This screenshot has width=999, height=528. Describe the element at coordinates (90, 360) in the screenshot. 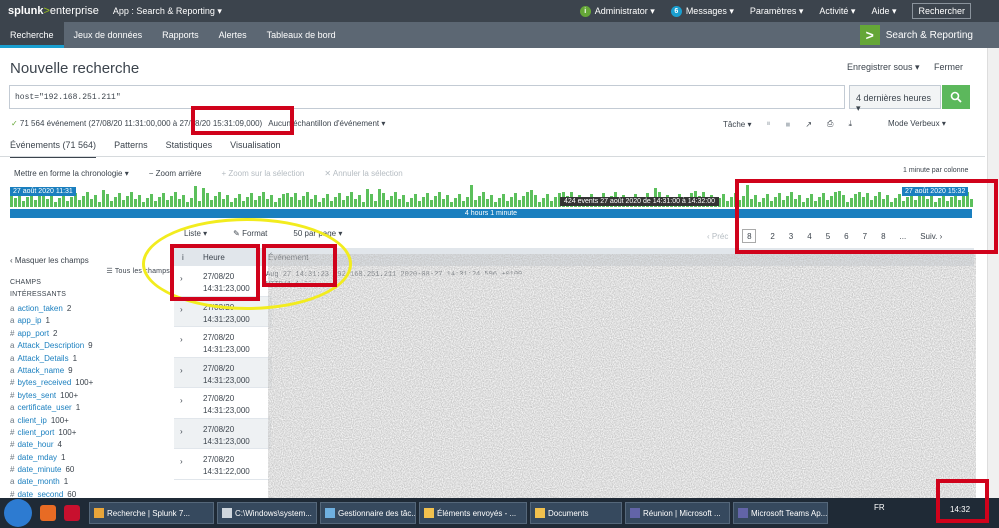

I see `field-item: a Attack_Details 1` at that location.